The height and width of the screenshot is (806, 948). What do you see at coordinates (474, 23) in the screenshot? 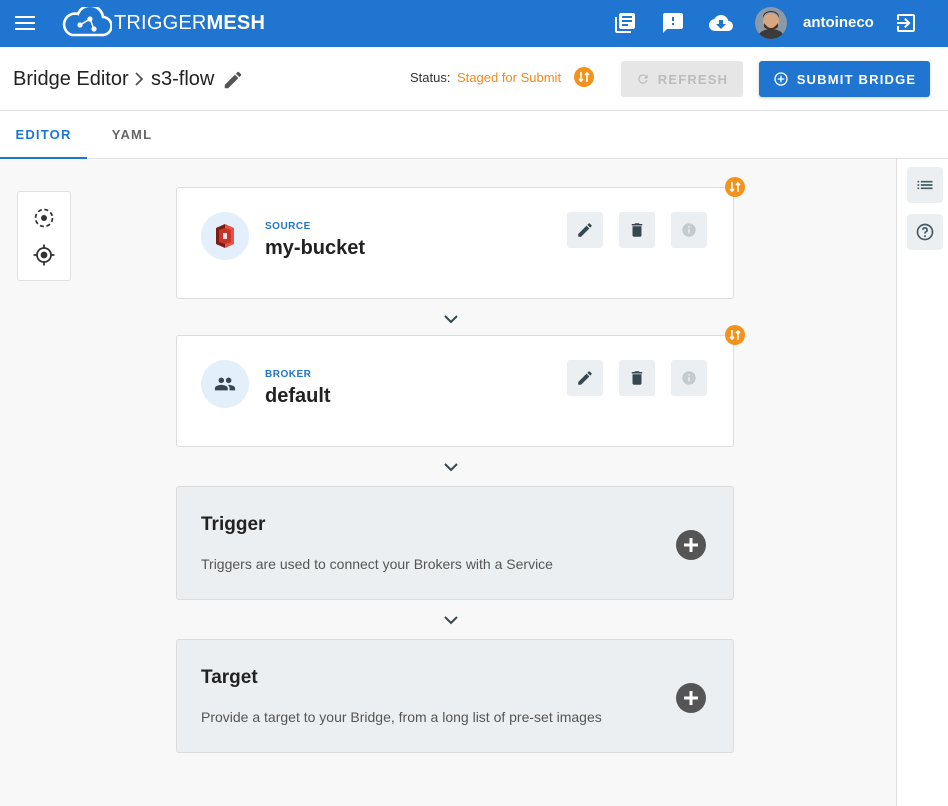
I see `app-bar: TRIGGERMESH antoineco` at bounding box center [474, 23].